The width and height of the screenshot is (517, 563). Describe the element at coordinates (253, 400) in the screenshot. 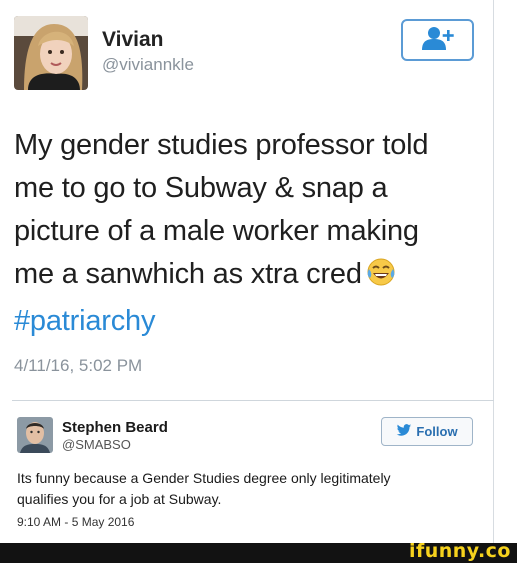

I see `divider` at that location.